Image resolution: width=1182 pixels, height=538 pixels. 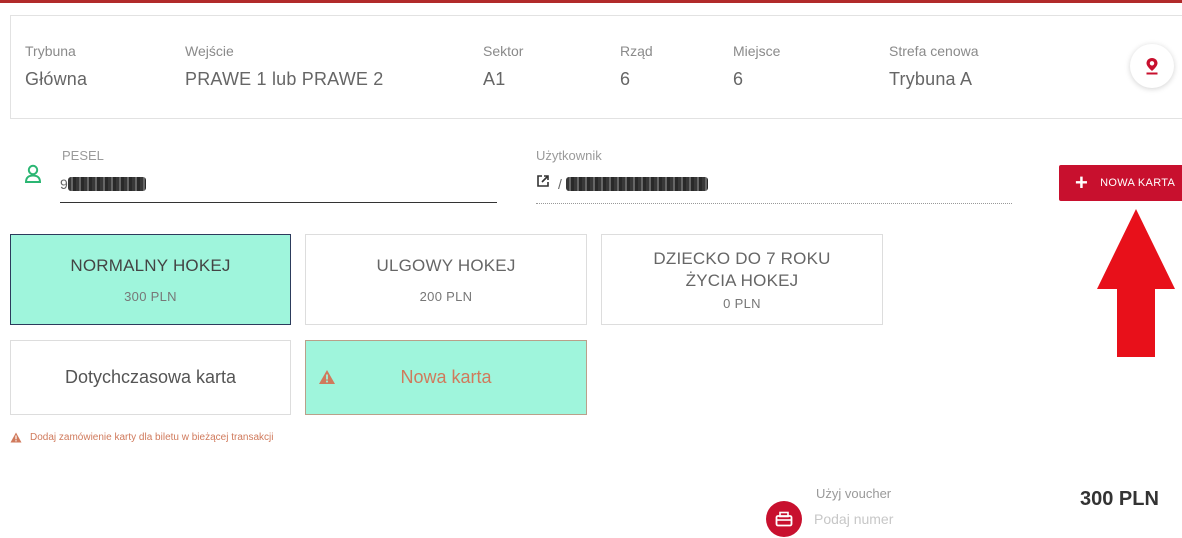 What do you see at coordinates (503, 51) in the screenshot?
I see `seat-label: Sektor` at bounding box center [503, 51].